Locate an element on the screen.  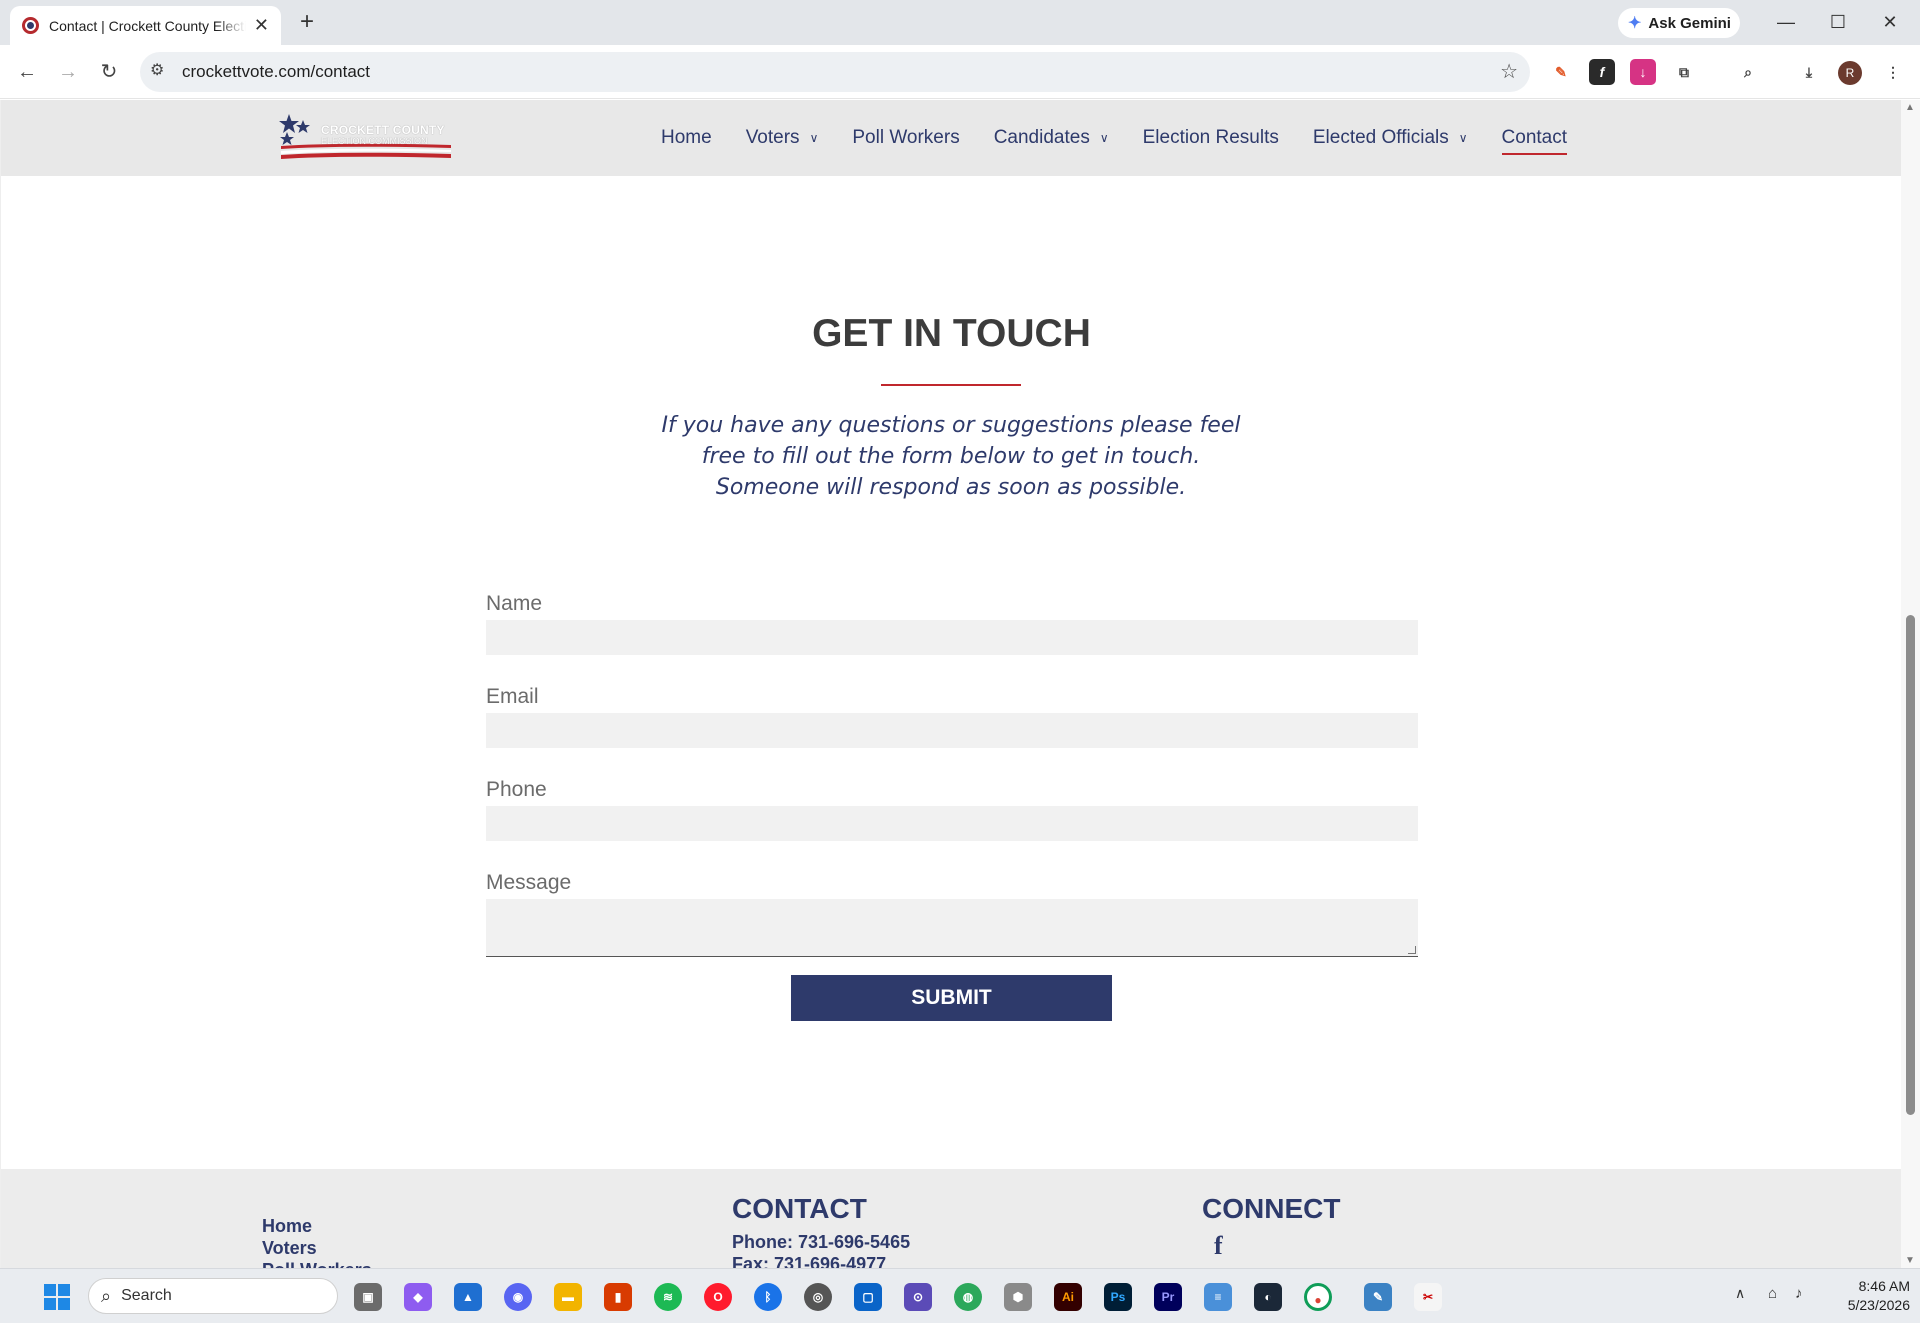
back-arrow-icon: ← is located at coordinates (27, 72).